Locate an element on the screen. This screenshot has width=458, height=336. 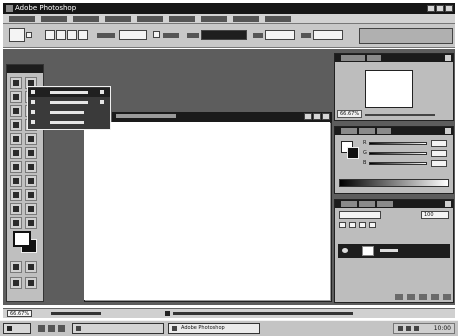
green-value-input is located at coordinates (439, 153).